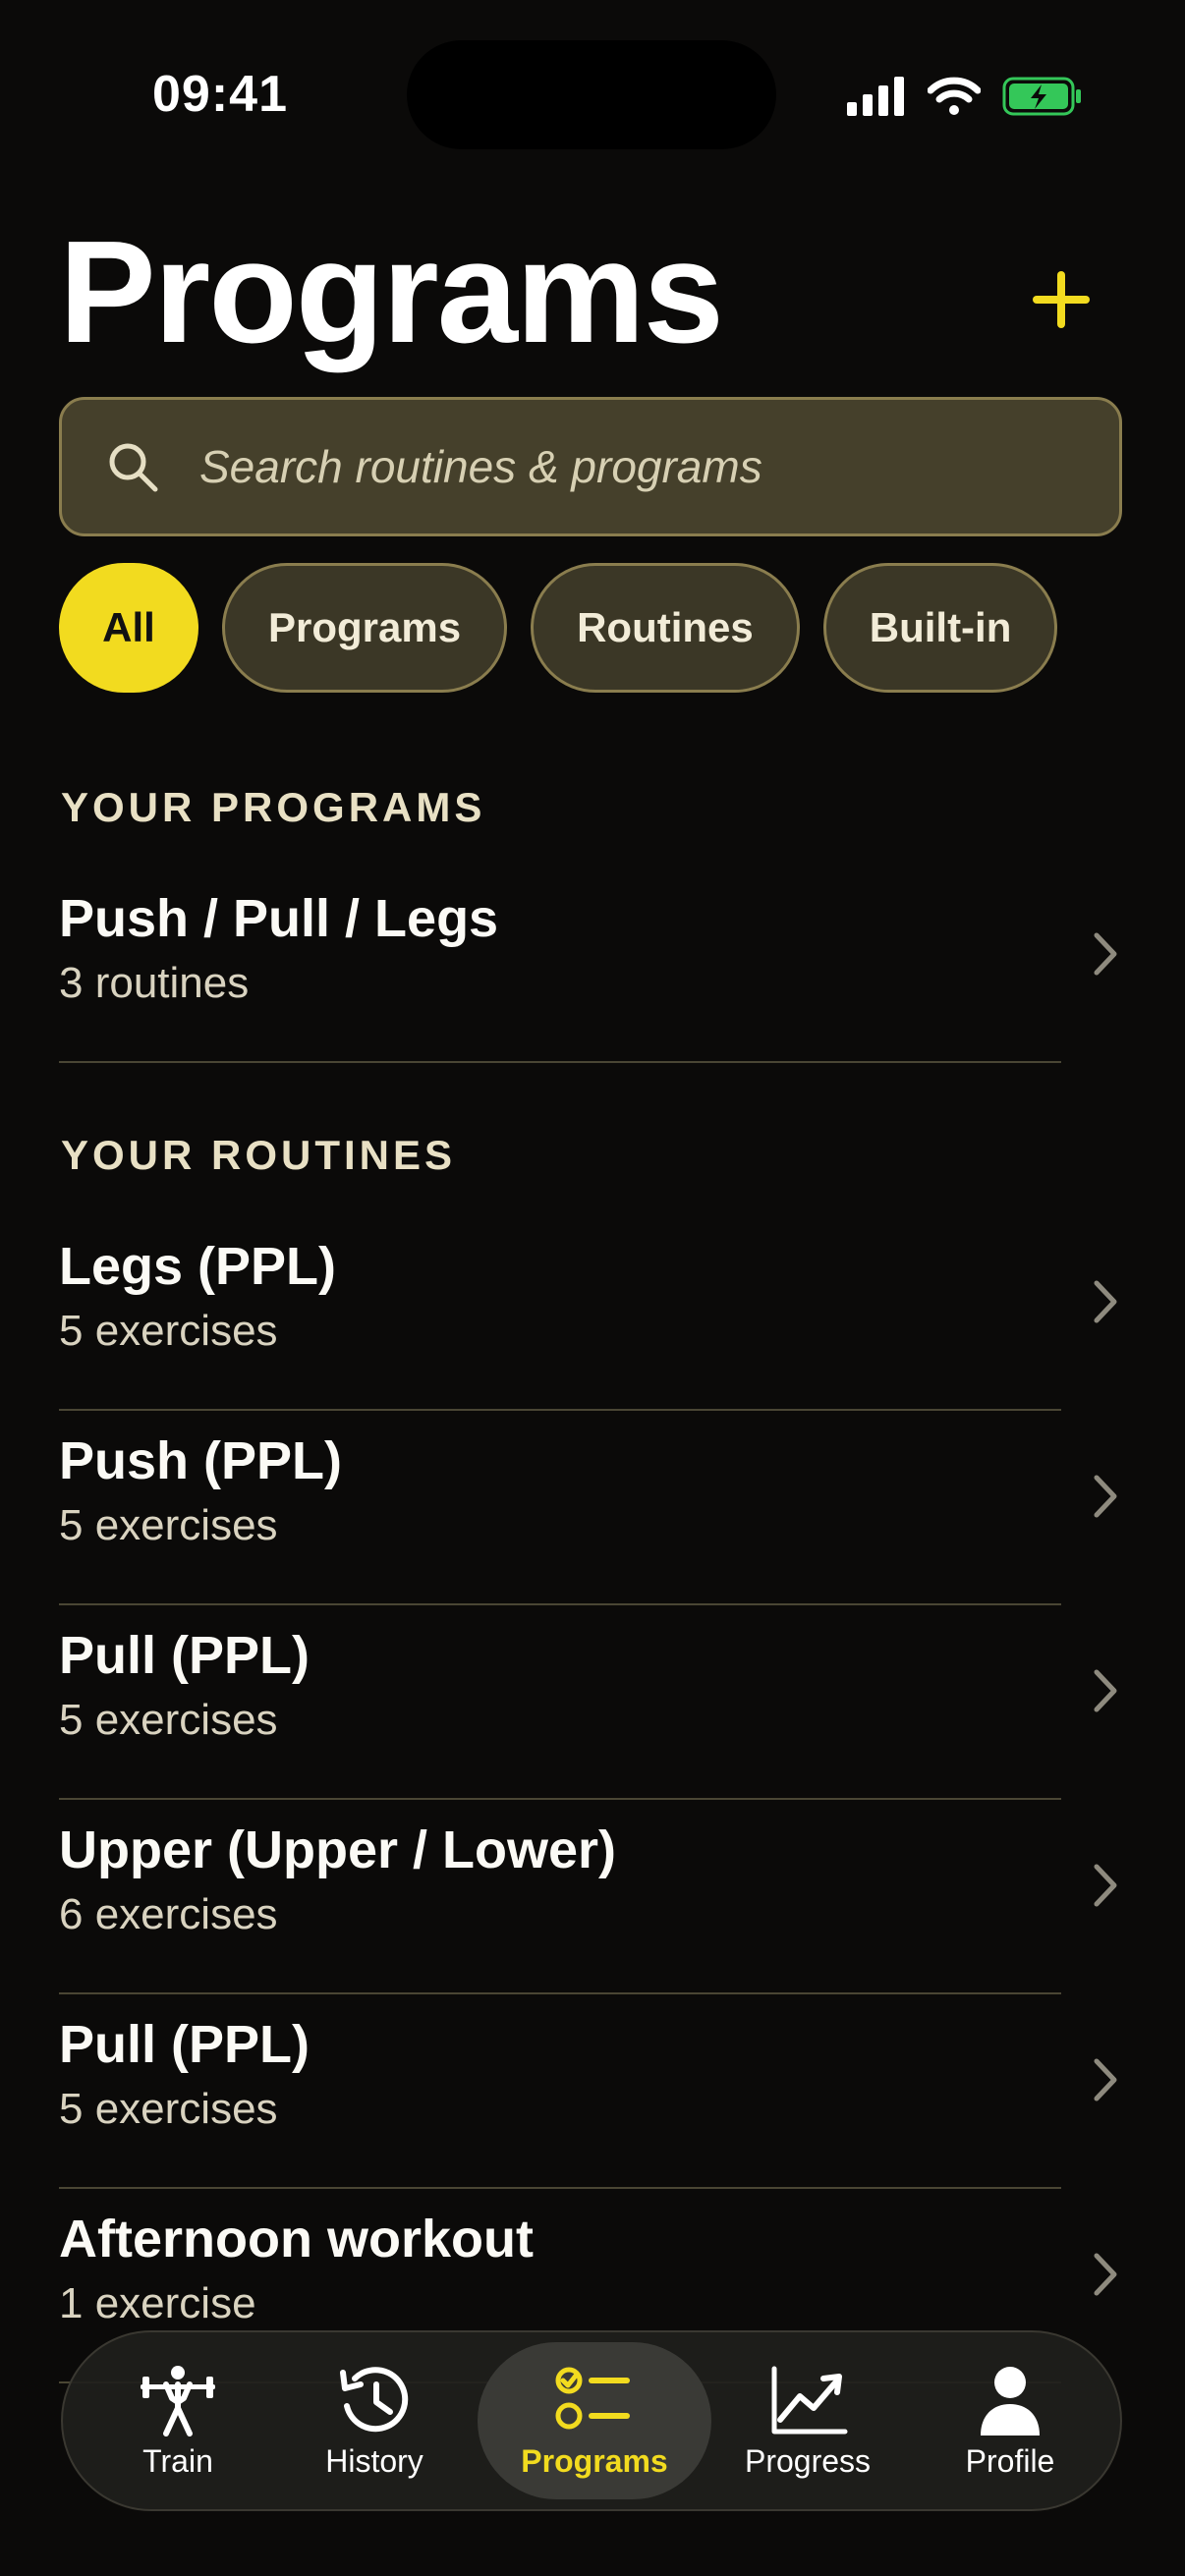 Image resolution: width=1185 pixels, height=2576 pixels. I want to click on tab-label: Programs, so click(594, 2460).